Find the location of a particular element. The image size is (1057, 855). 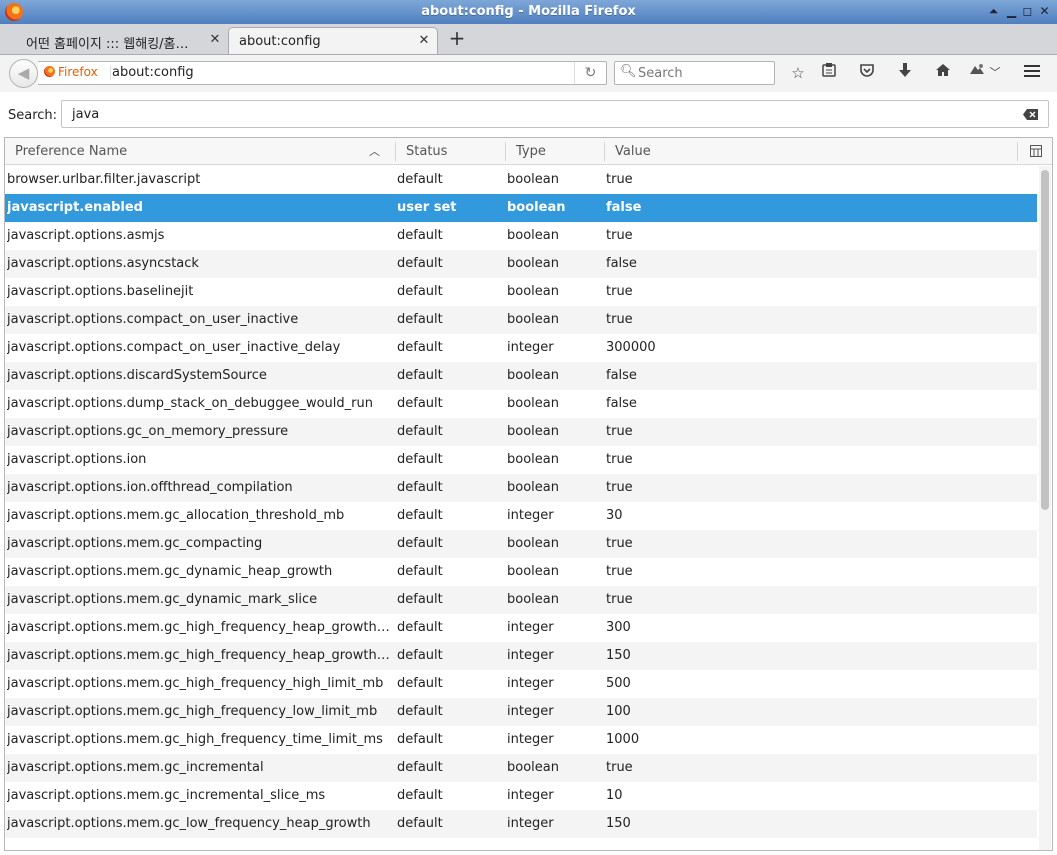

window-title: about:config - Mozilla Firefox is located at coordinates (528, 11).